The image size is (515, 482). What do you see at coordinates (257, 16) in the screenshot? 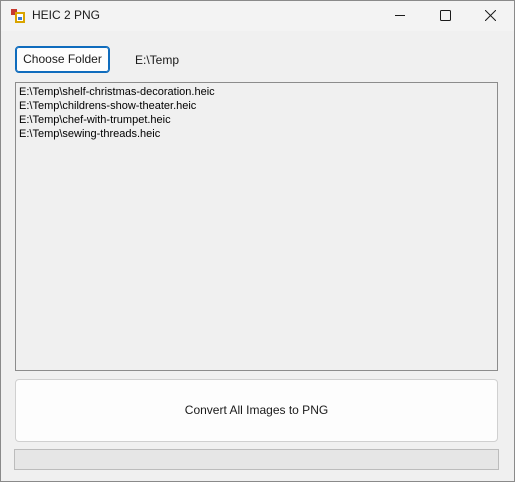
I see `title-bar: HEIC 2 PNG` at bounding box center [257, 16].